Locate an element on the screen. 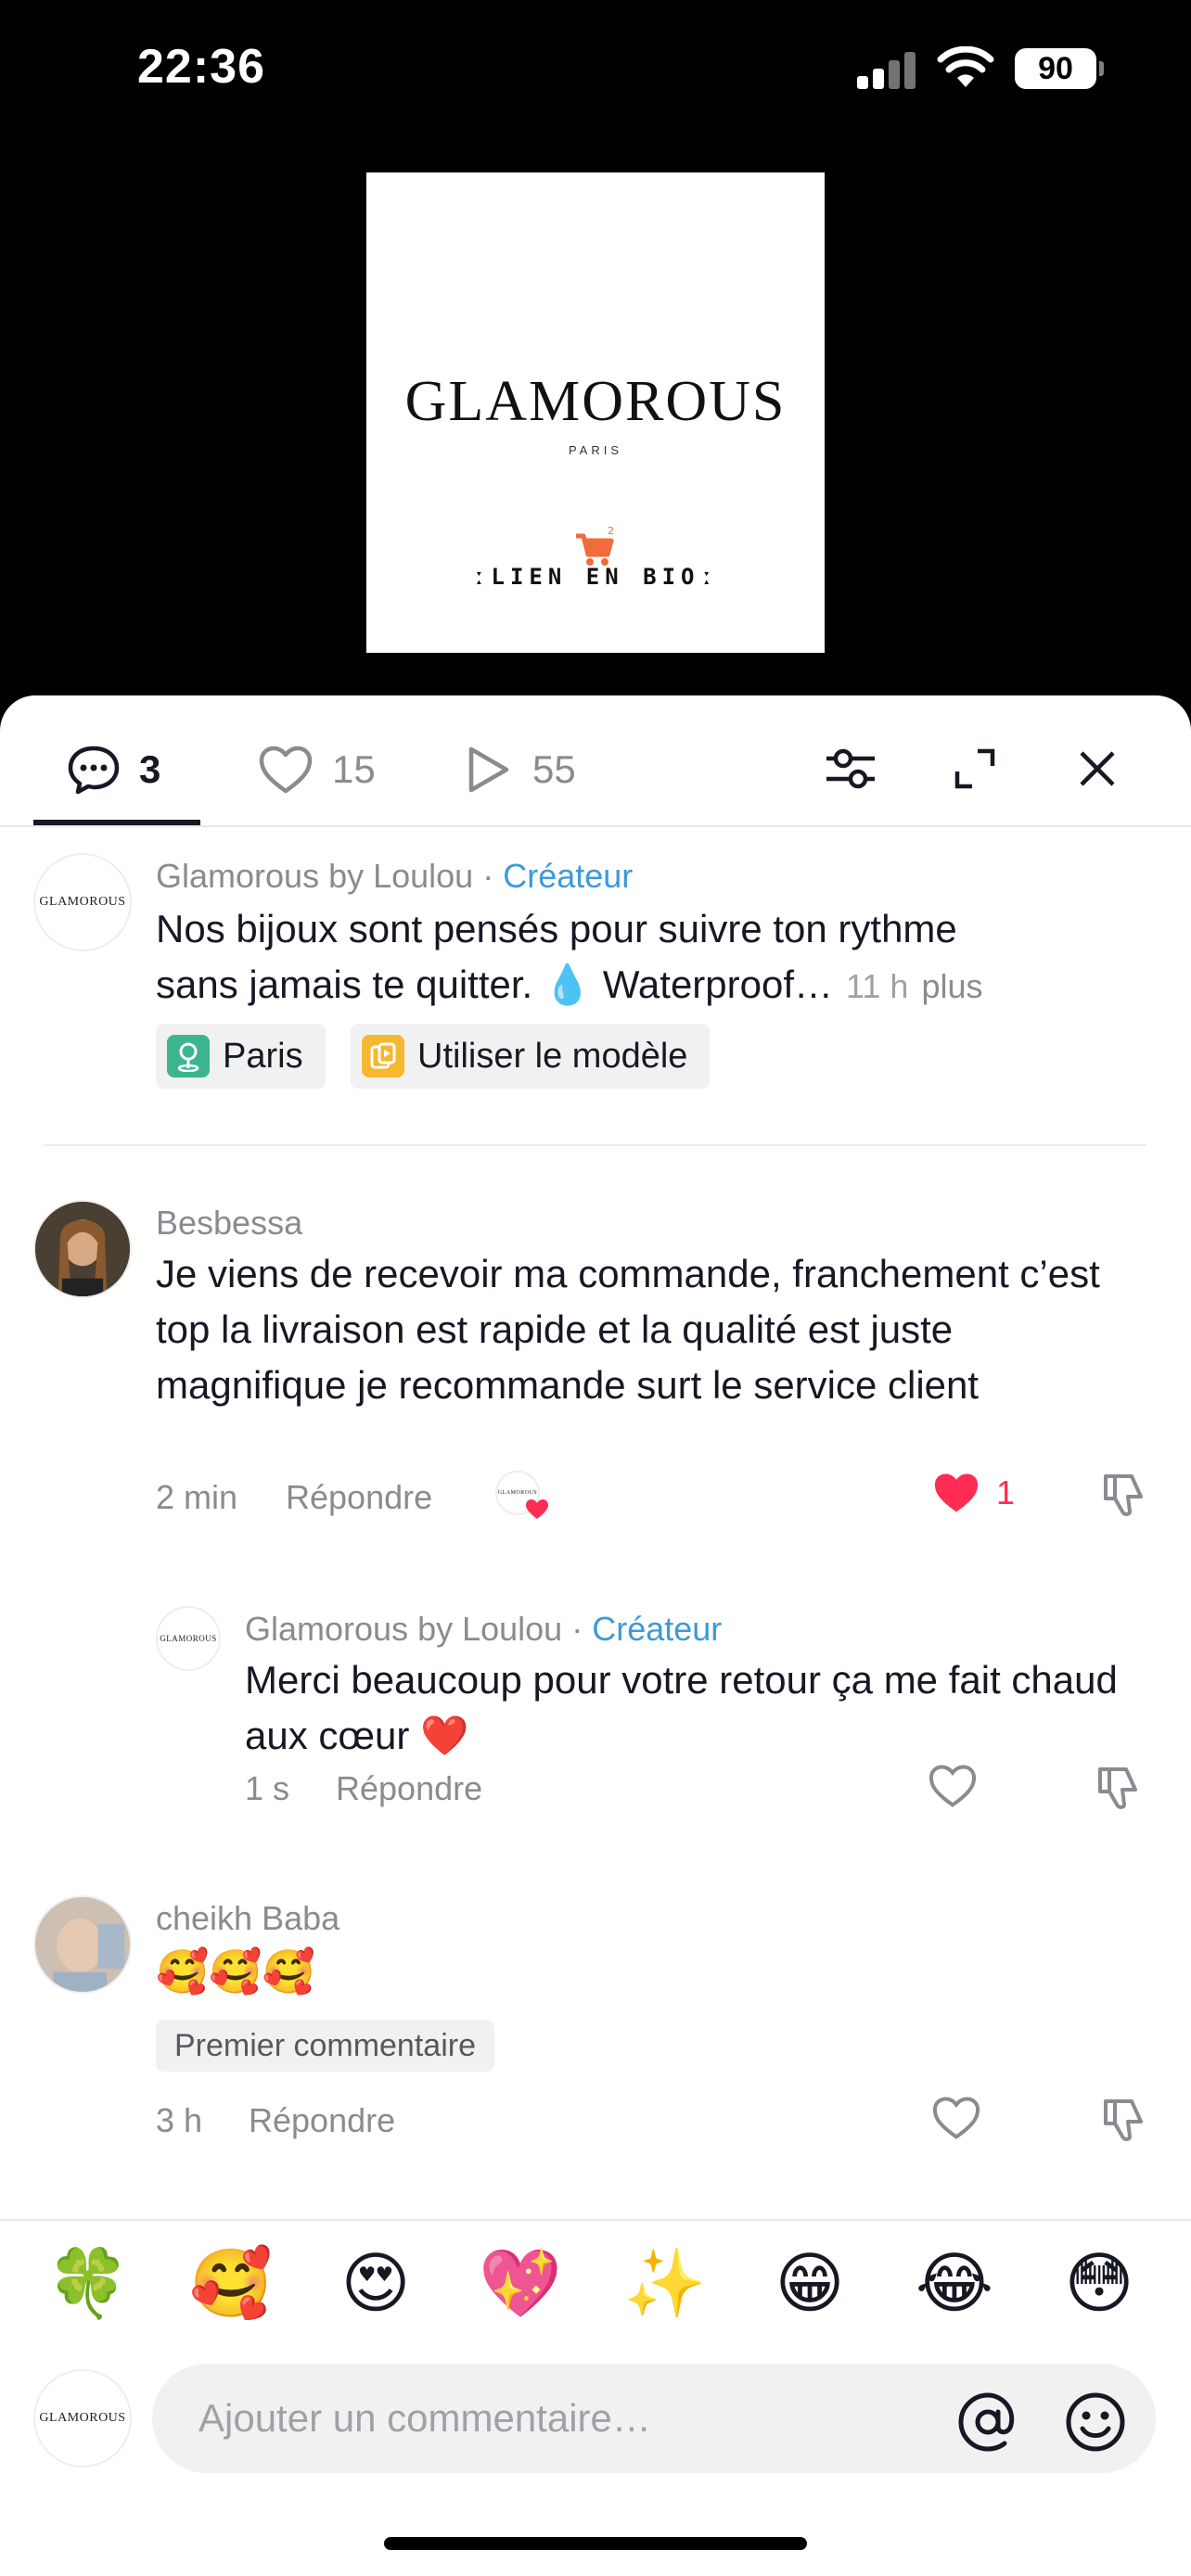 The width and height of the screenshot is (1191, 2576). status-time: 22:36 is located at coordinates (201, 67).